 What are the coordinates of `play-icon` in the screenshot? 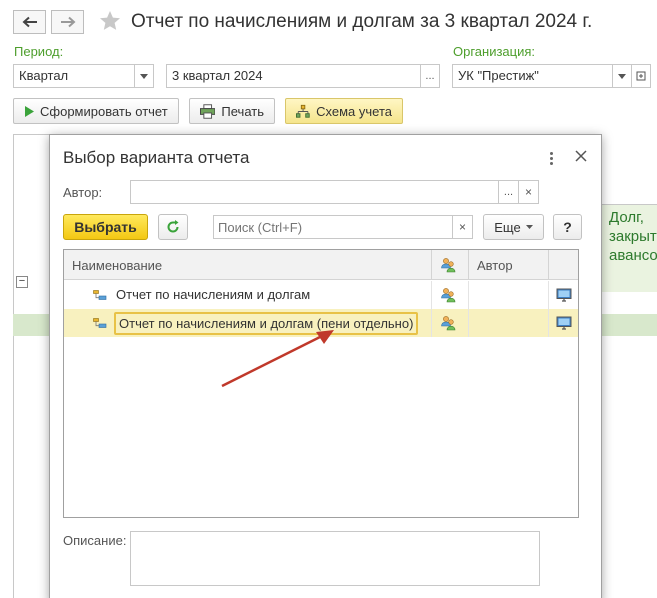 It's located at (29, 111).